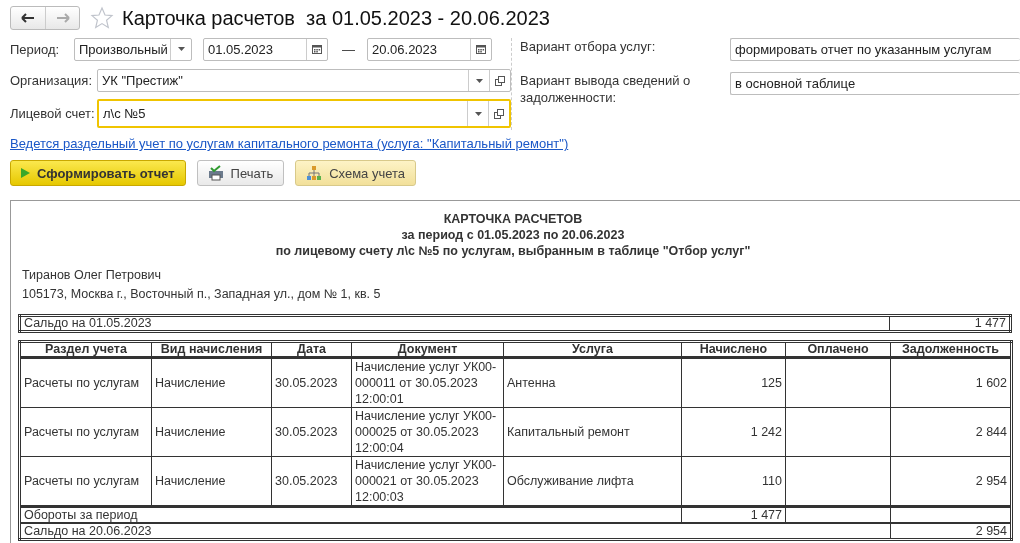 This screenshot has width=1020, height=543. Describe the element at coordinates (92, 275) in the screenshot. I see `person-name: Тиранов Олег Петрович` at that location.